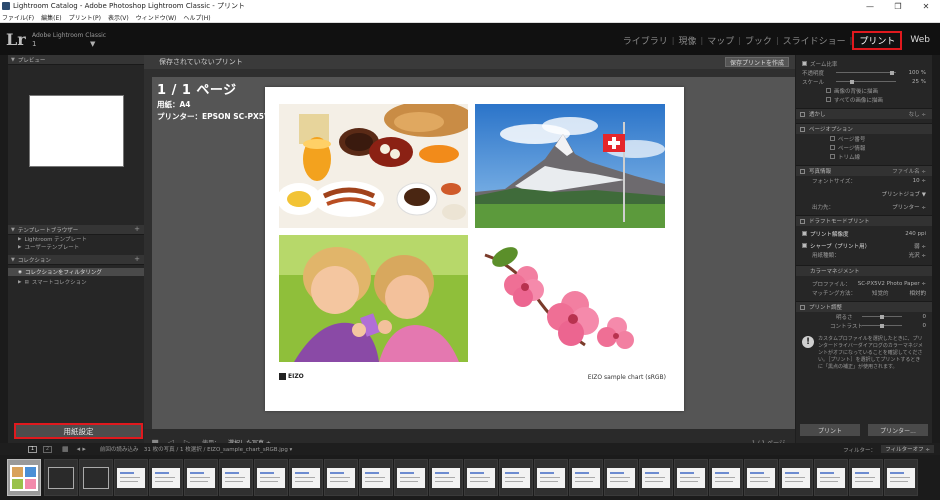 The width and height of the screenshot is (940, 500). I want to click on catalog-caret-icon: ▼, so click(92, 44).